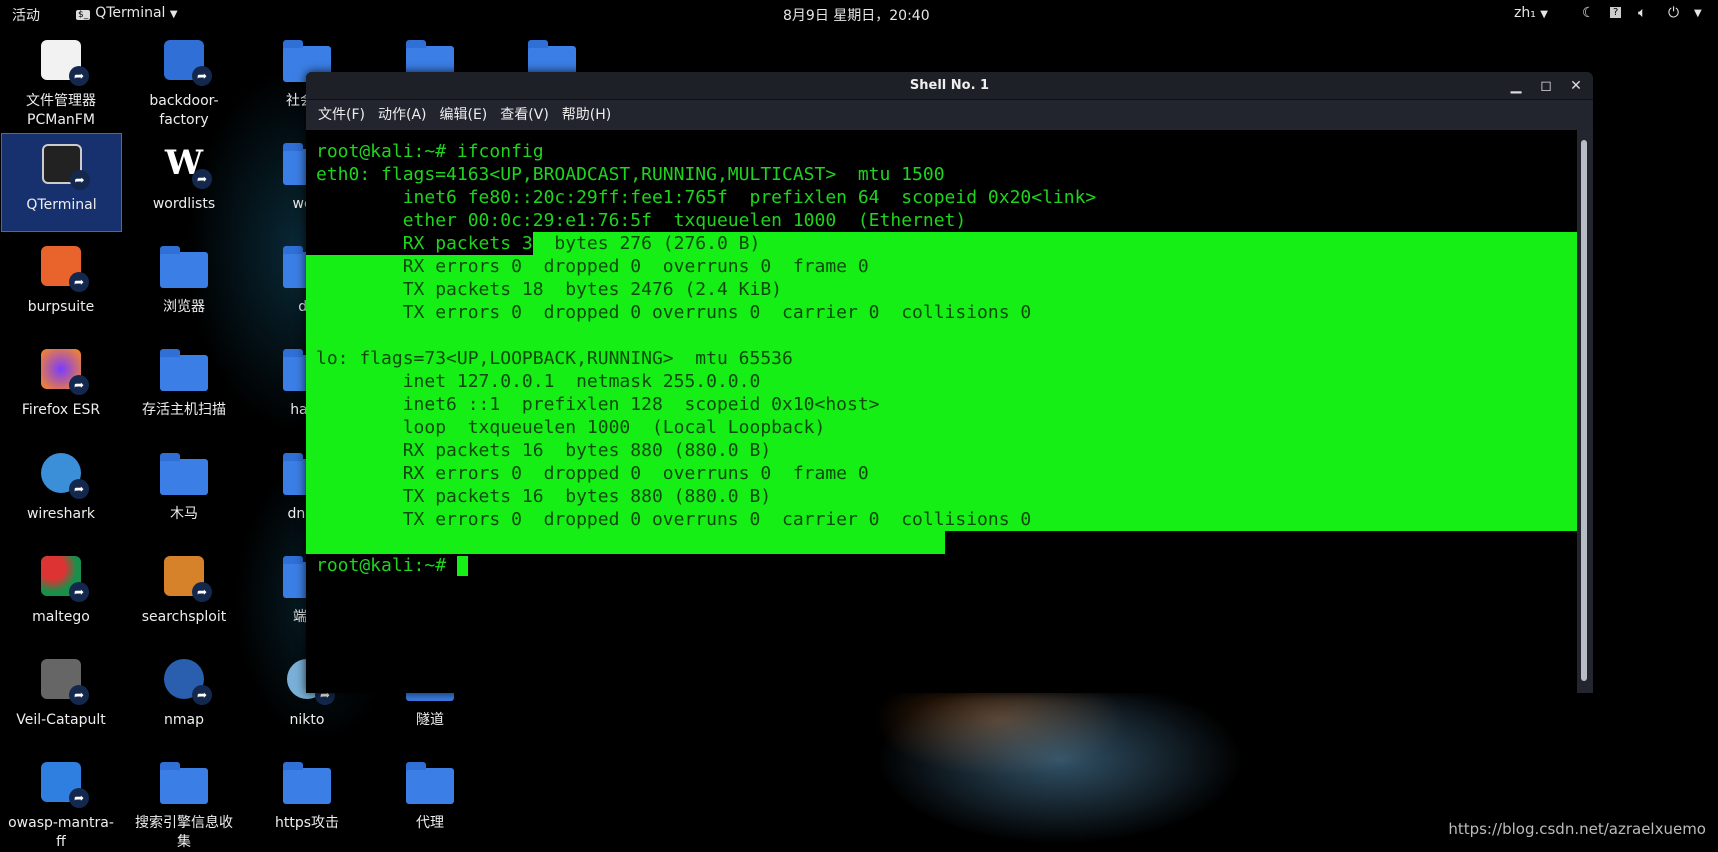 This screenshot has width=1718, height=852. Describe the element at coordinates (63, 783) in the screenshot. I see `owasp-icon: ➦` at that location.